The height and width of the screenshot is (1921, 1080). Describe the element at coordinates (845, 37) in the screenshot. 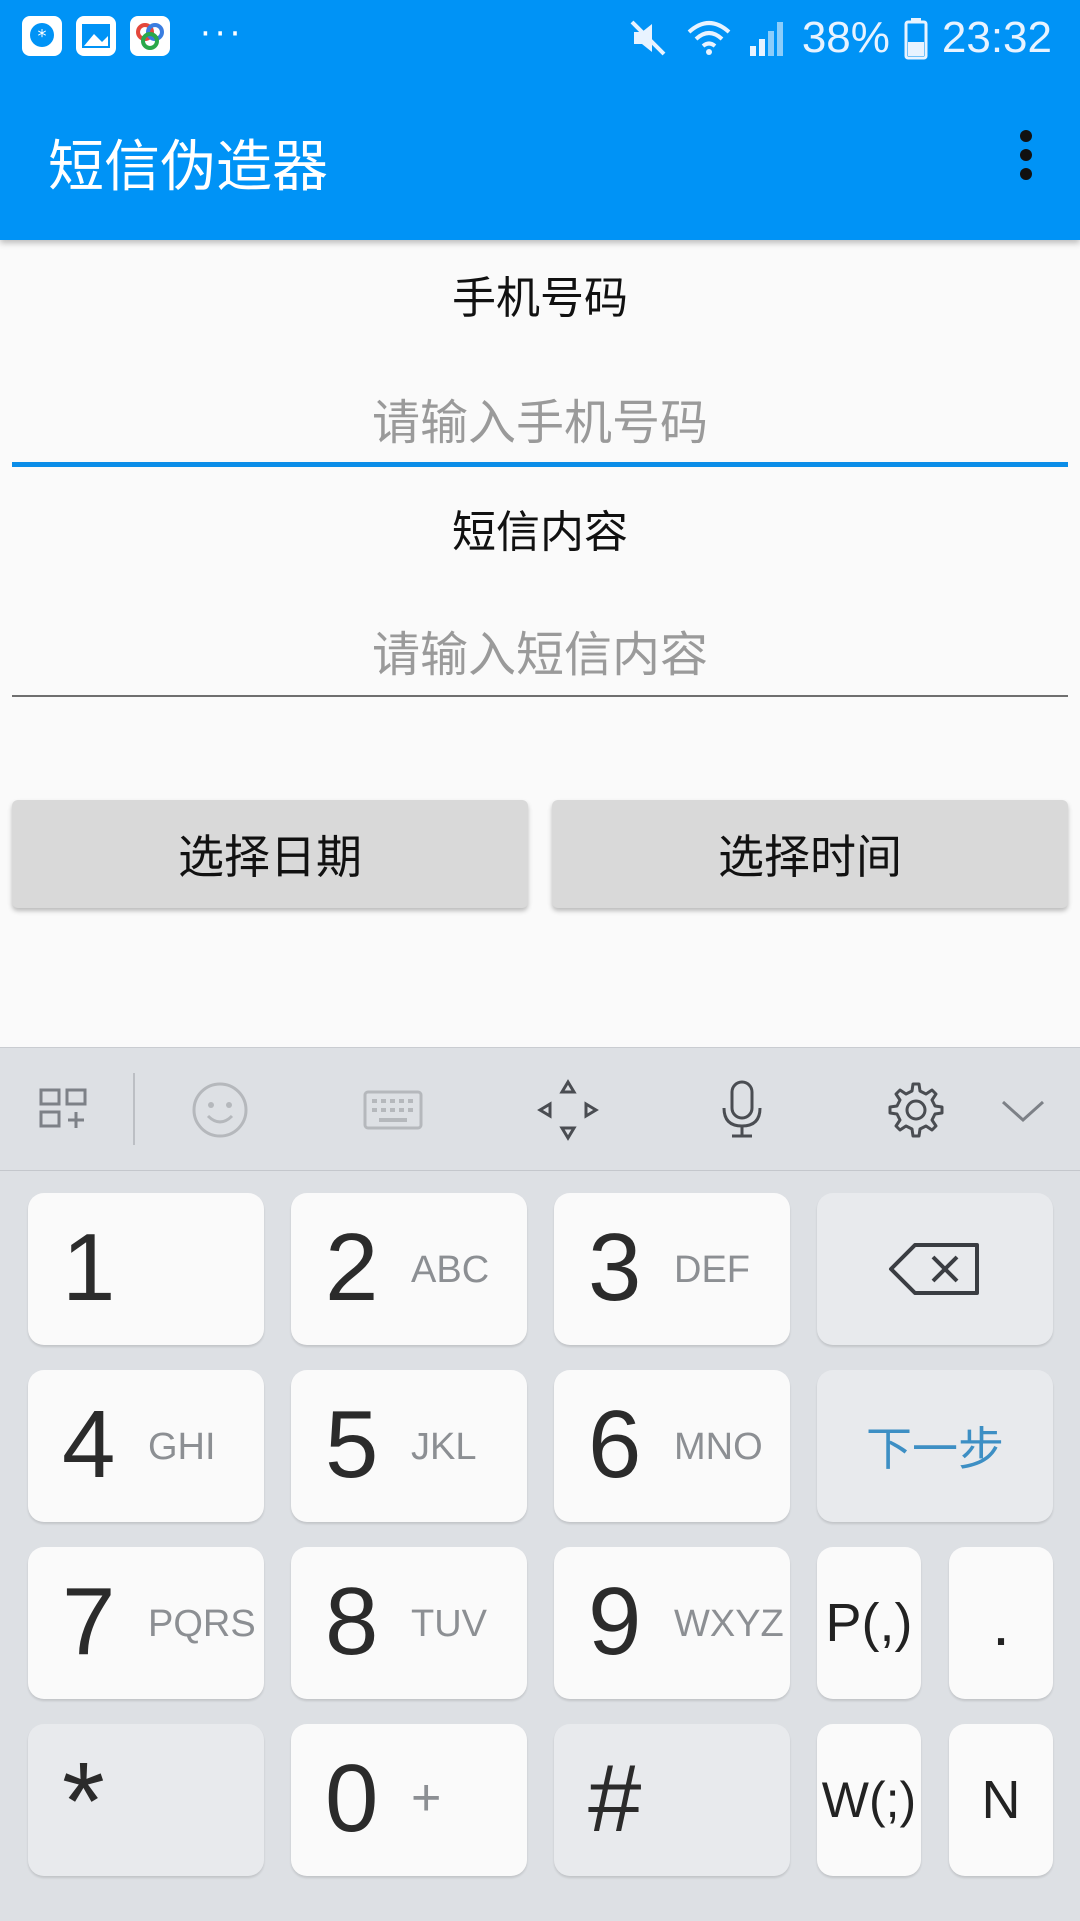

I see `battery-percentage: 38%` at that location.